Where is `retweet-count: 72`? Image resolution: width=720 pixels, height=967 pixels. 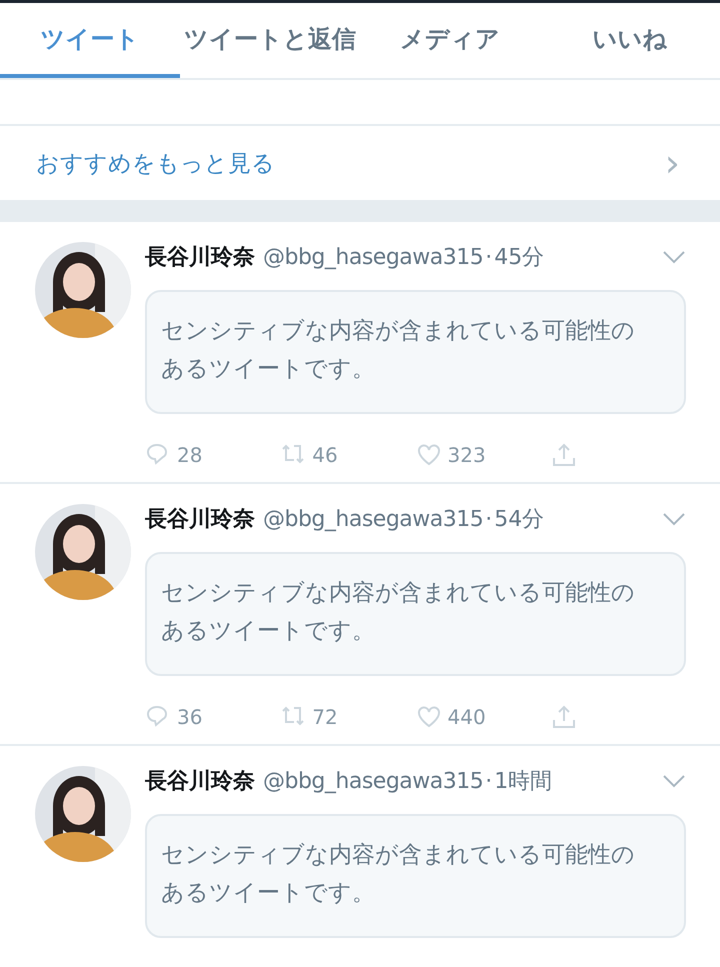 retweet-count: 72 is located at coordinates (325, 717).